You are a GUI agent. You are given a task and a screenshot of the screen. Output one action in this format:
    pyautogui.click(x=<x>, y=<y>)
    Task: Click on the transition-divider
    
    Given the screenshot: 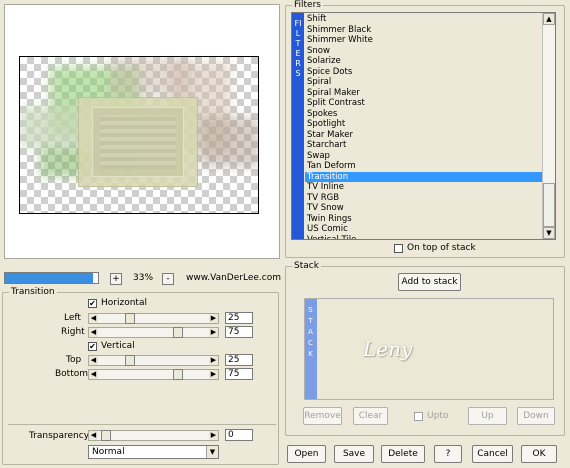 What is the action you would take?
    pyautogui.click(x=142, y=424)
    